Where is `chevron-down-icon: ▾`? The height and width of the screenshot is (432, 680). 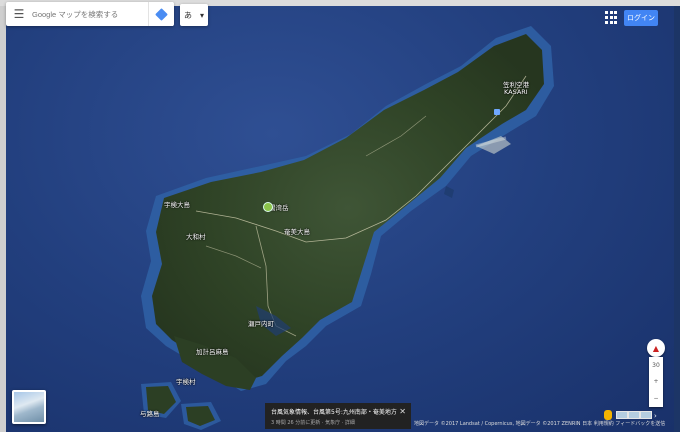 chevron-down-icon: ▾ is located at coordinates (201, 15).